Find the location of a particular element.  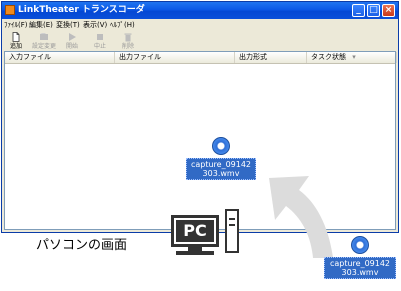

add-button: 追加 is located at coordinates (16, 41).